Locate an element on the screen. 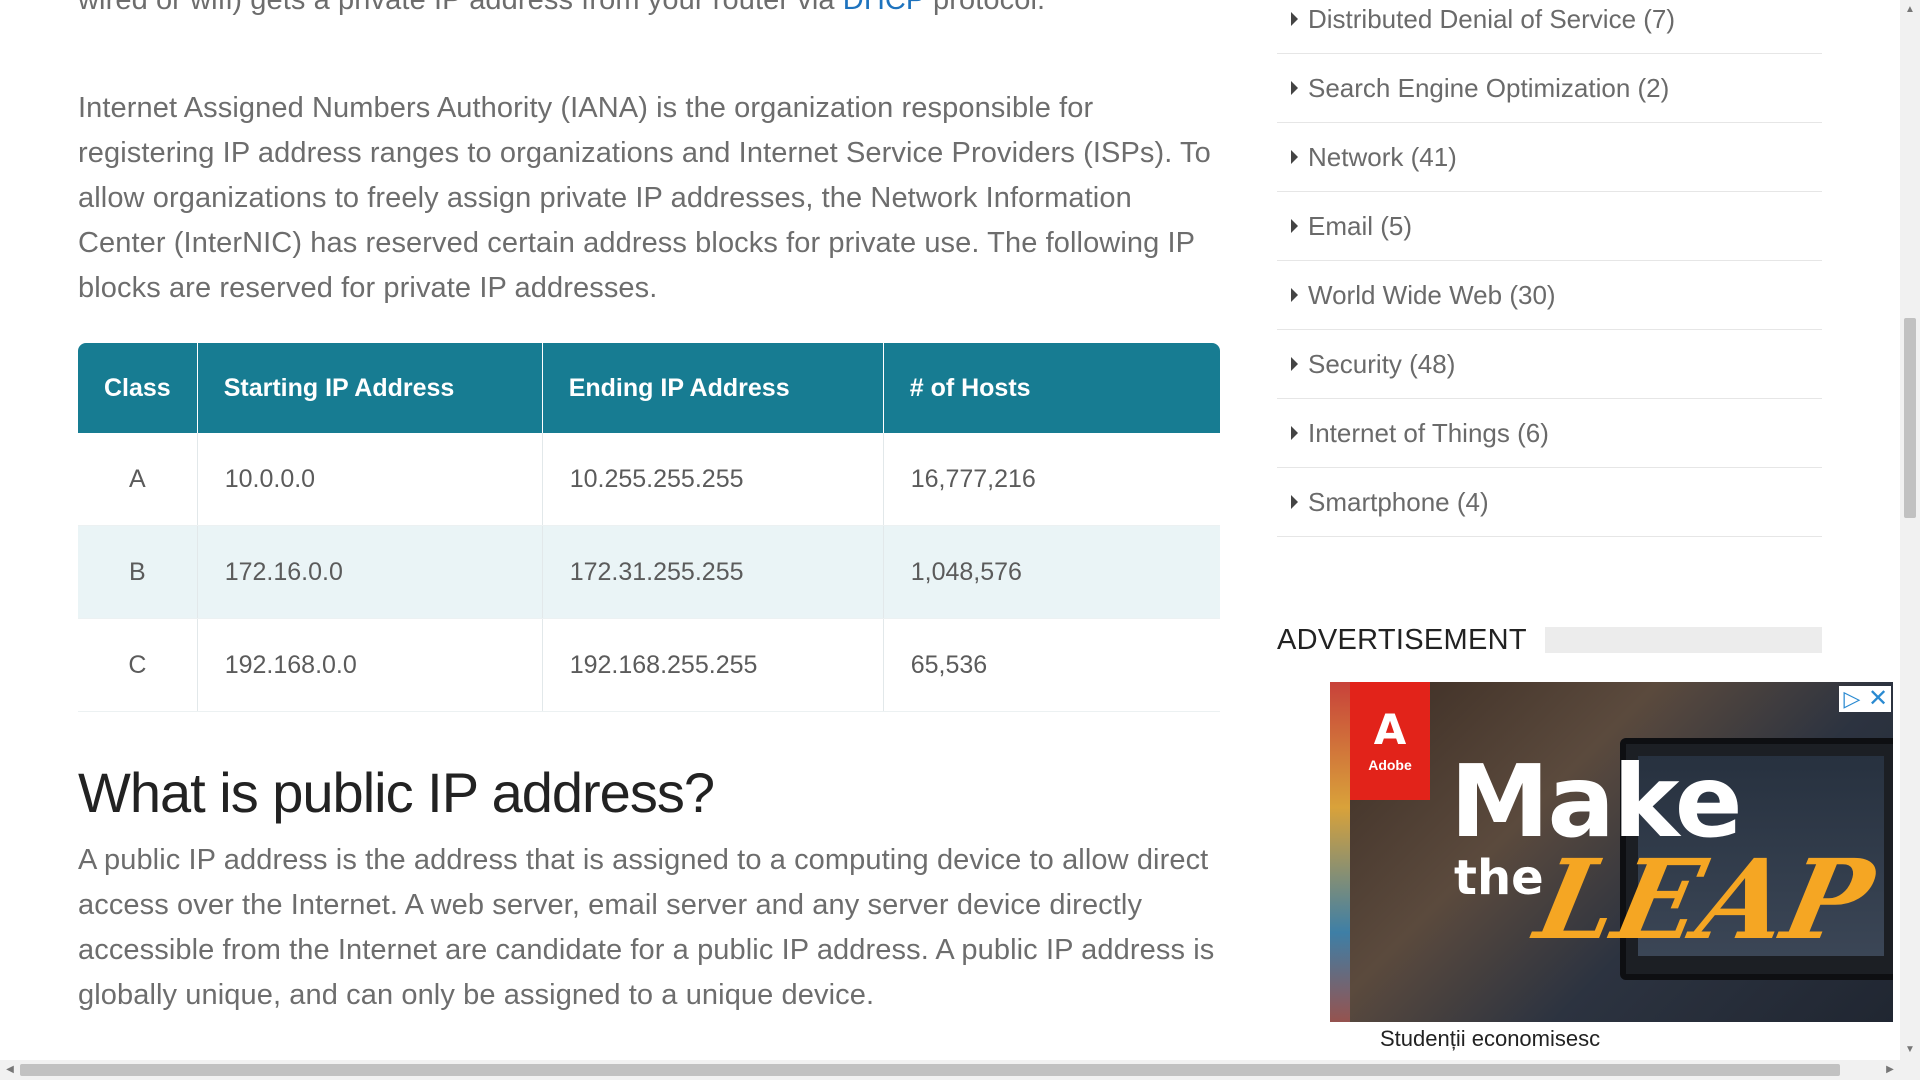  cell-end: 172.31.255.255 is located at coordinates (713, 572).